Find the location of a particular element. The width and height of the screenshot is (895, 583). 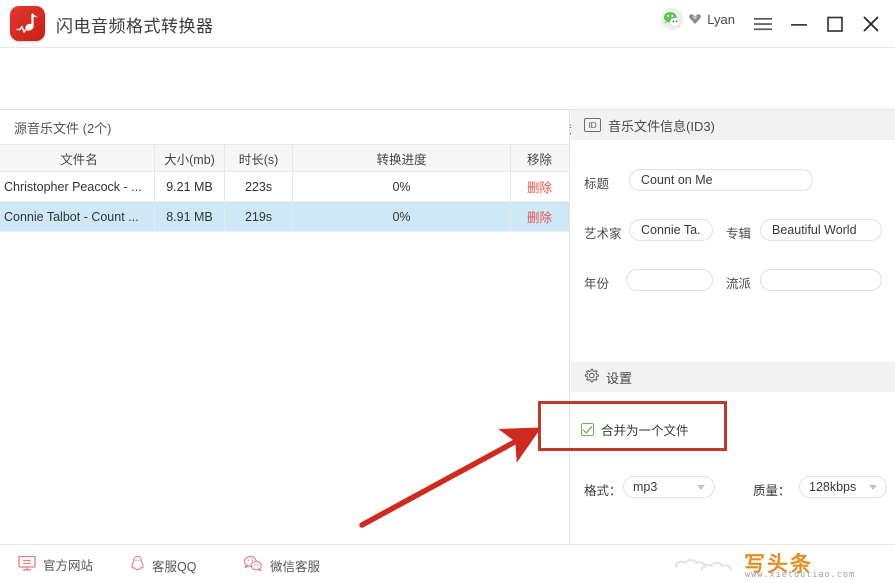

genre-input is located at coordinates (821, 280).